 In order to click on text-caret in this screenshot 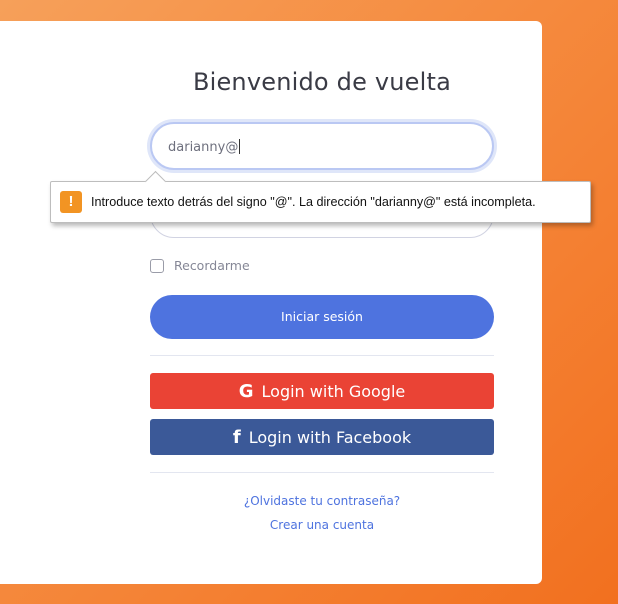, I will do `click(240, 146)`.